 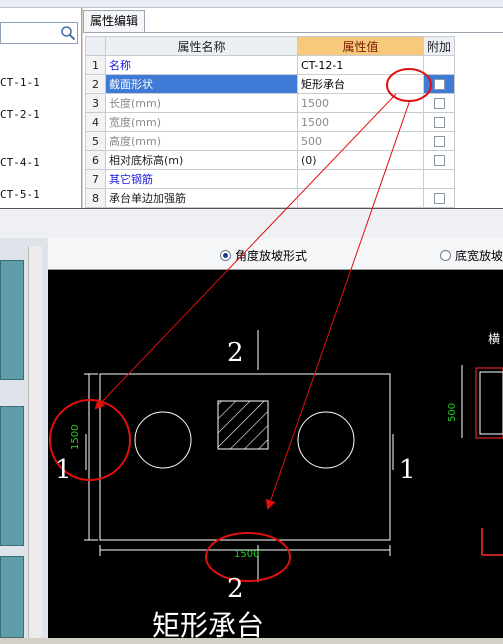 What do you see at coordinates (247, 554) in the screenshot?
I see `dimension-width-label: 1500` at bounding box center [247, 554].